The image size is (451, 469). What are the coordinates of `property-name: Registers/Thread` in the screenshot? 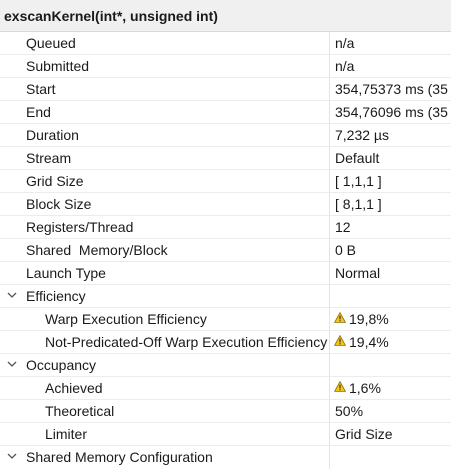 It's located at (80, 227).